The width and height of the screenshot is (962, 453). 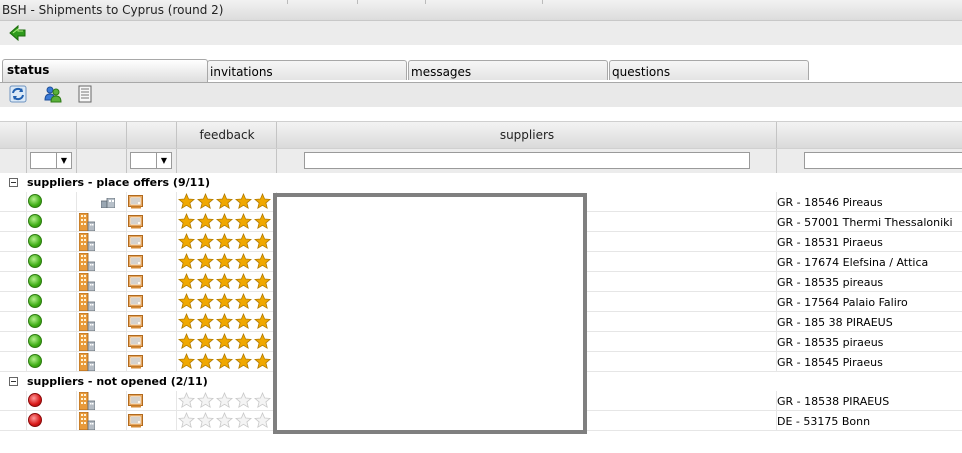 I want to click on tab-questions: questions, so click(x=709, y=70).